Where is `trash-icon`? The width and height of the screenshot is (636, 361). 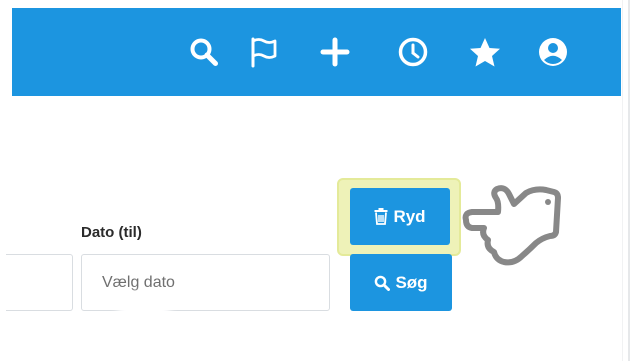 trash-icon is located at coordinates (381, 216).